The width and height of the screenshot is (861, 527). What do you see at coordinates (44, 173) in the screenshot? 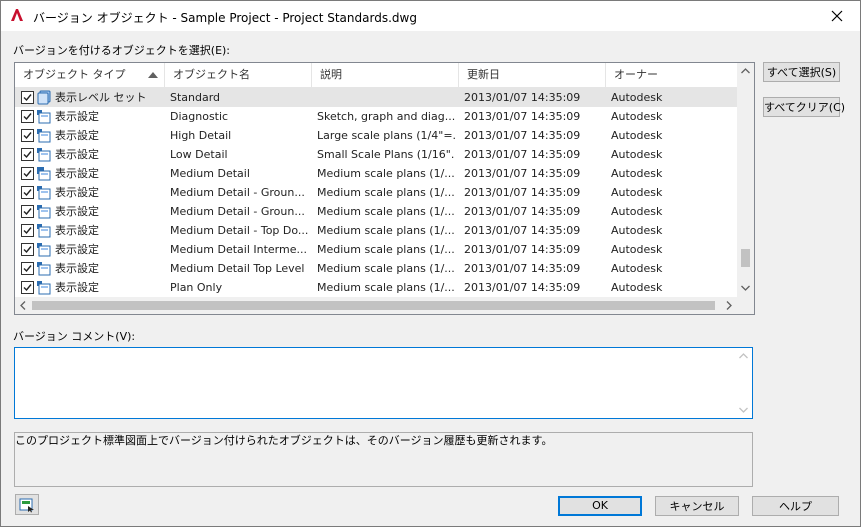
I see `display-config-default-icon` at bounding box center [44, 173].